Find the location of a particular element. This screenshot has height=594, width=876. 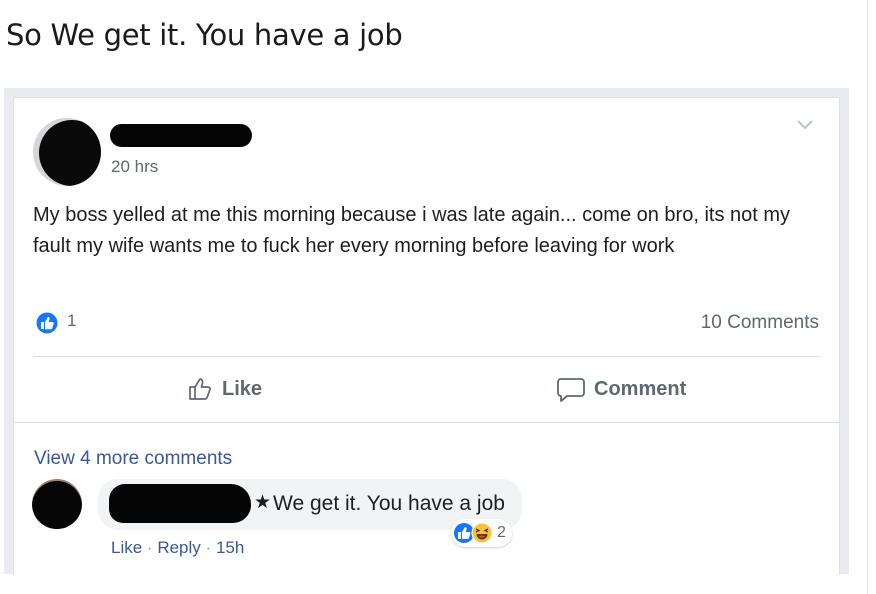

star-icon: ★ is located at coordinates (263, 502).